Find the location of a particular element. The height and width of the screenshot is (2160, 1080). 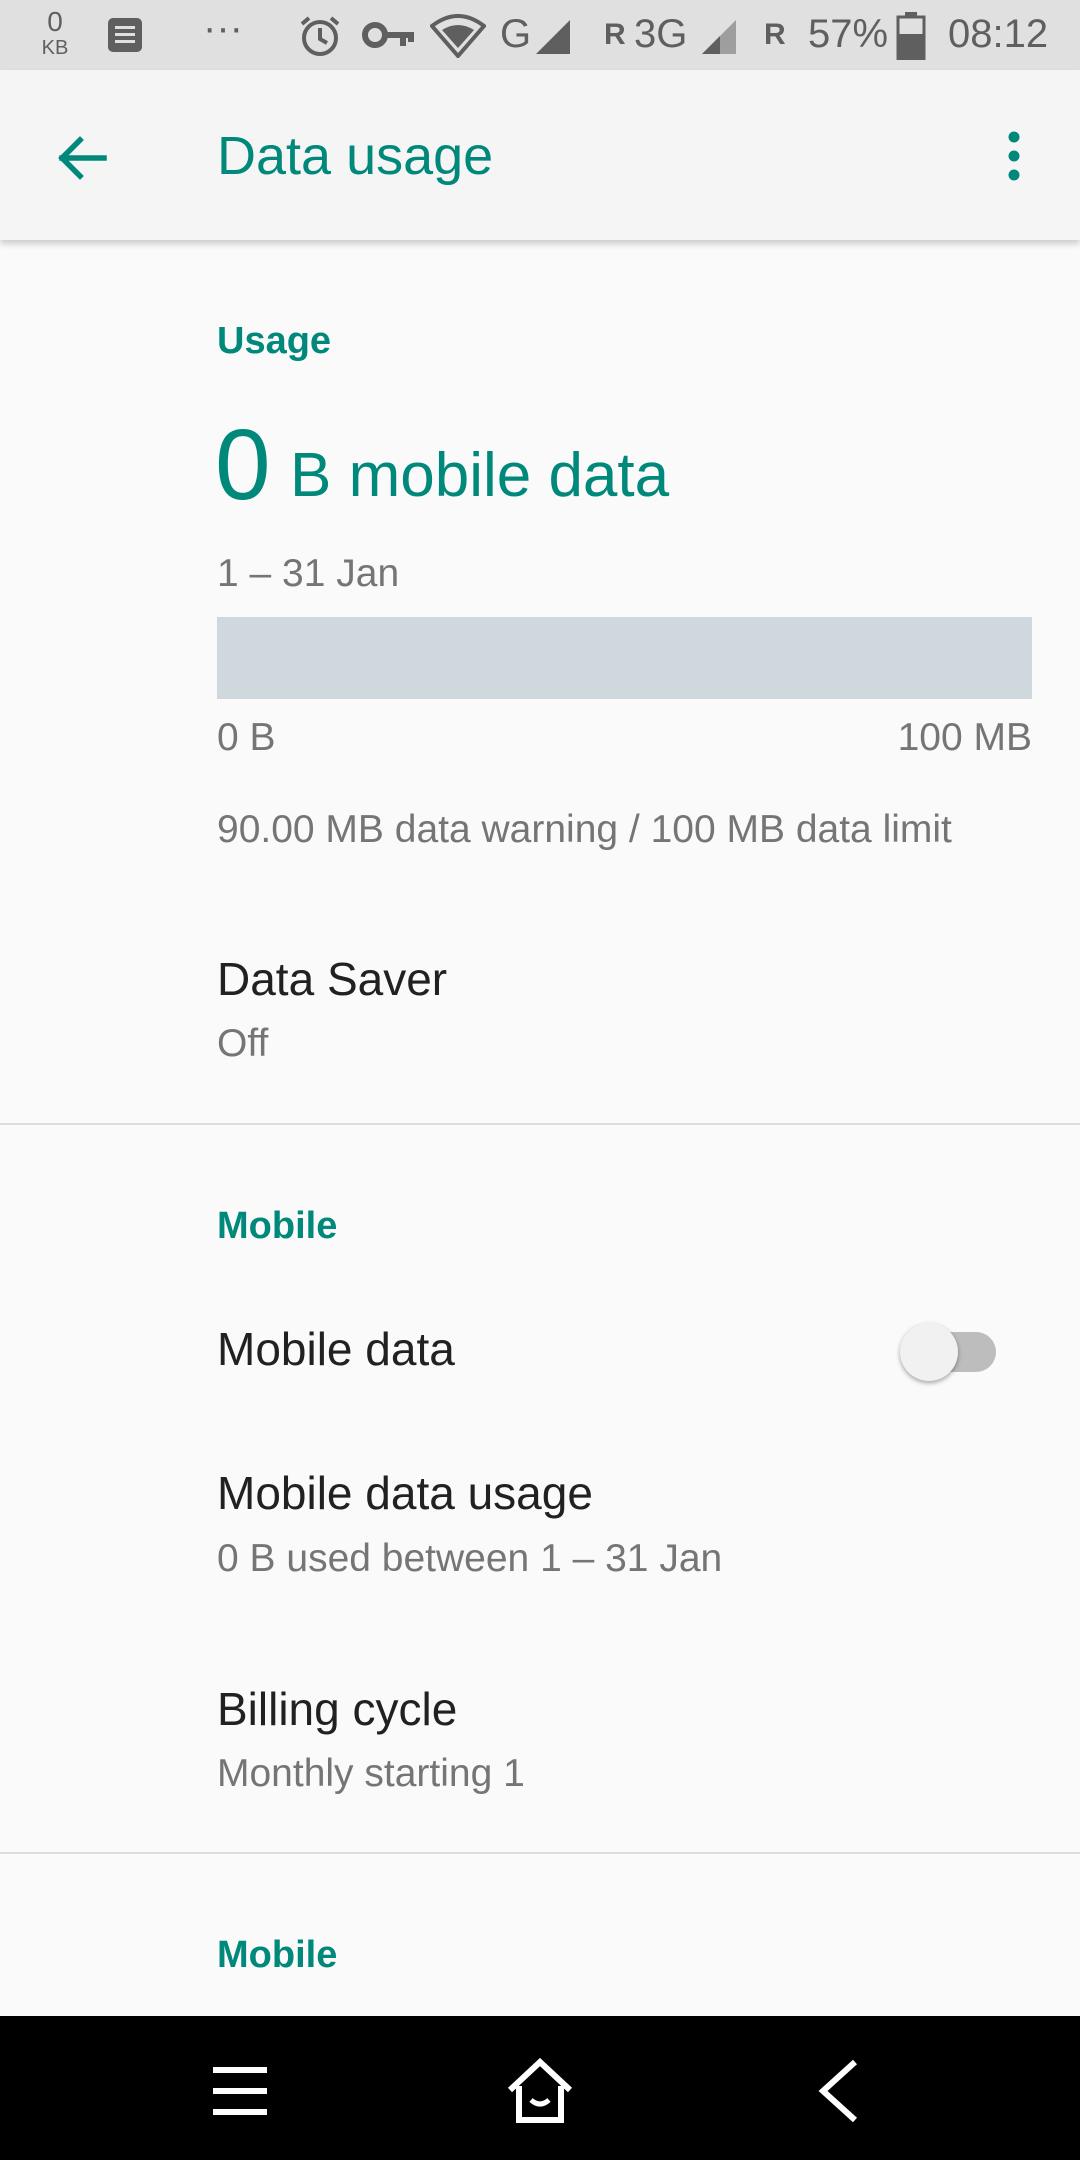

status-bar: 0 KB ··· G R 3G R 57% 08:12 is located at coordinates (540, 35).